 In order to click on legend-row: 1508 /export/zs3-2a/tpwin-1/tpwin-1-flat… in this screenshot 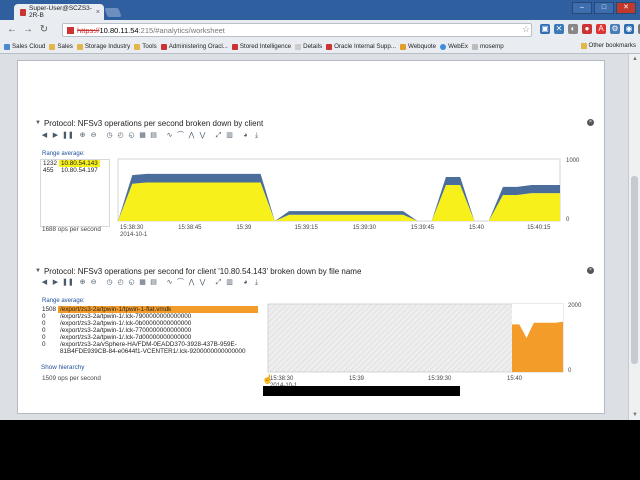, I will do `click(149, 309)`.